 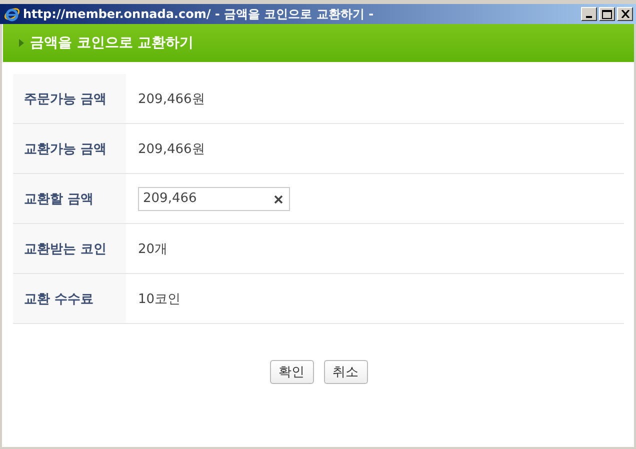 I want to click on close-icon, so click(x=625, y=14).